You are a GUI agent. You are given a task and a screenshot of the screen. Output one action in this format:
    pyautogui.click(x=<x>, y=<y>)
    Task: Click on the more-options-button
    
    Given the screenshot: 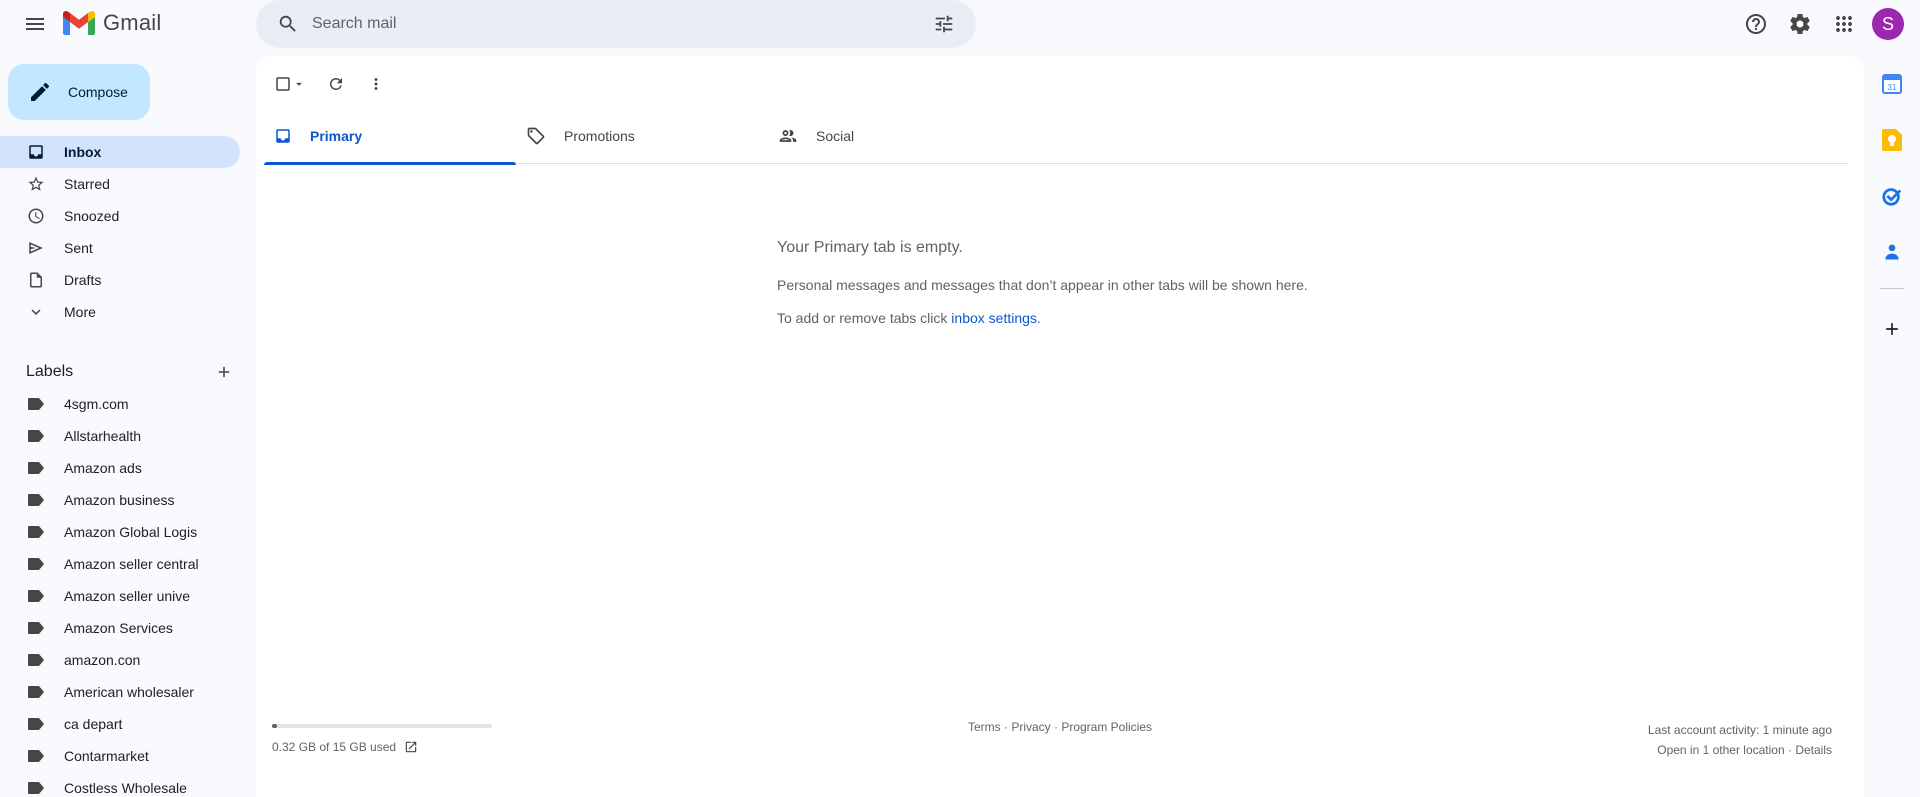 What is the action you would take?
    pyautogui.click(x=376, y=84)
    